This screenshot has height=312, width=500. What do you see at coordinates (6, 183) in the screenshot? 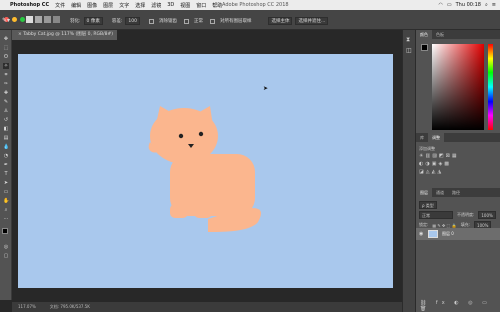
I see `path-selection-tool-icon: ➤` at bounding box center [6, 183].